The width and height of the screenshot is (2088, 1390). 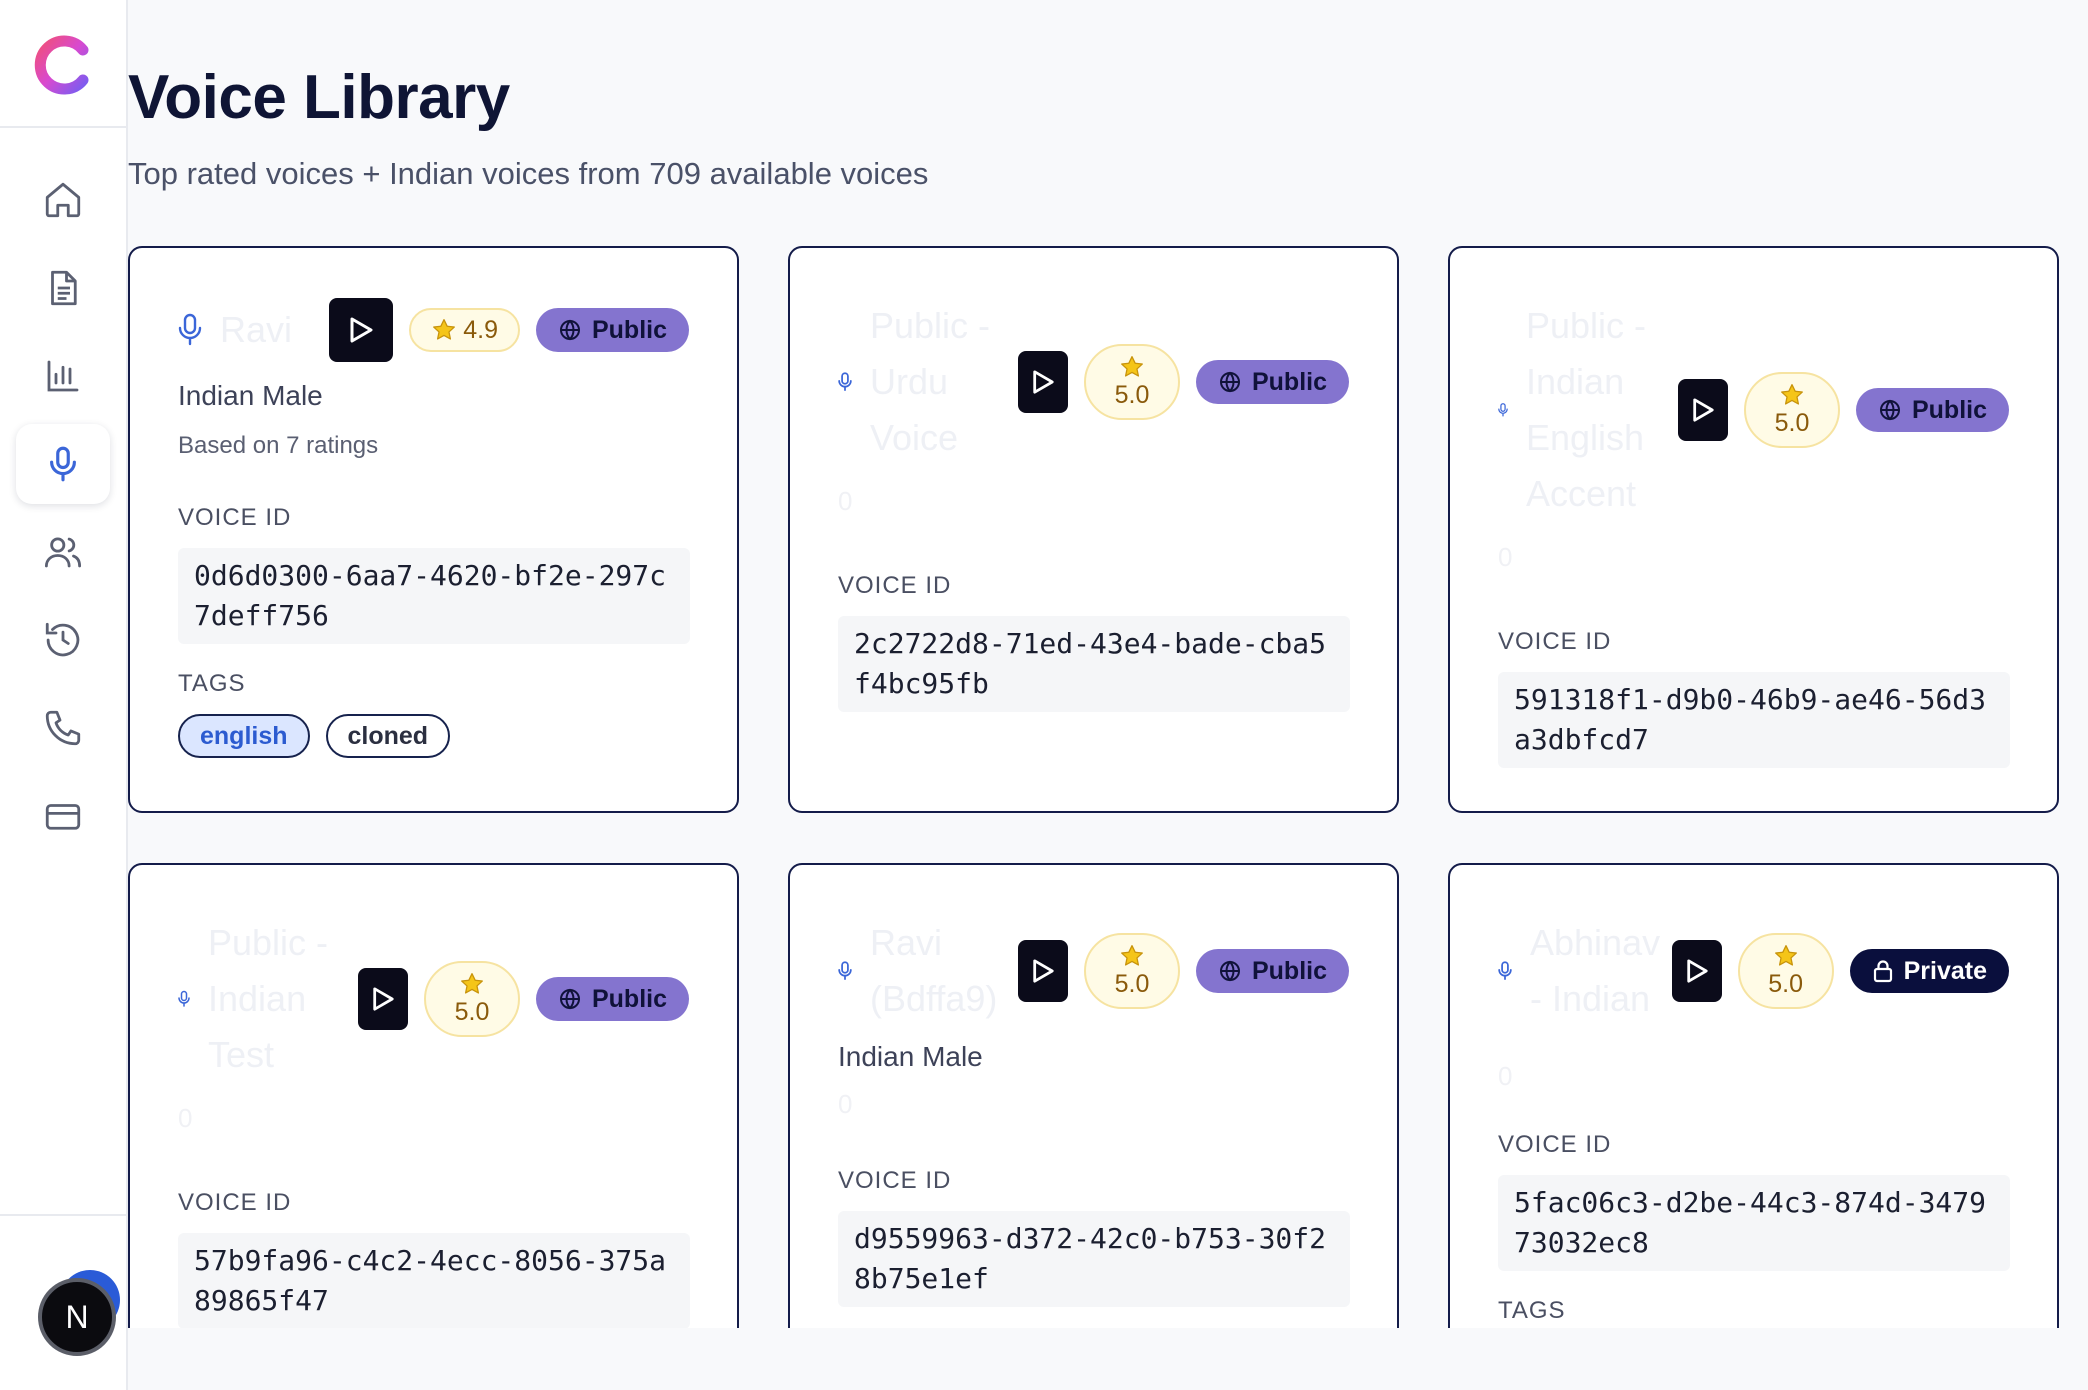 I want to click on sidebar: N, so click(x=64, y=695).